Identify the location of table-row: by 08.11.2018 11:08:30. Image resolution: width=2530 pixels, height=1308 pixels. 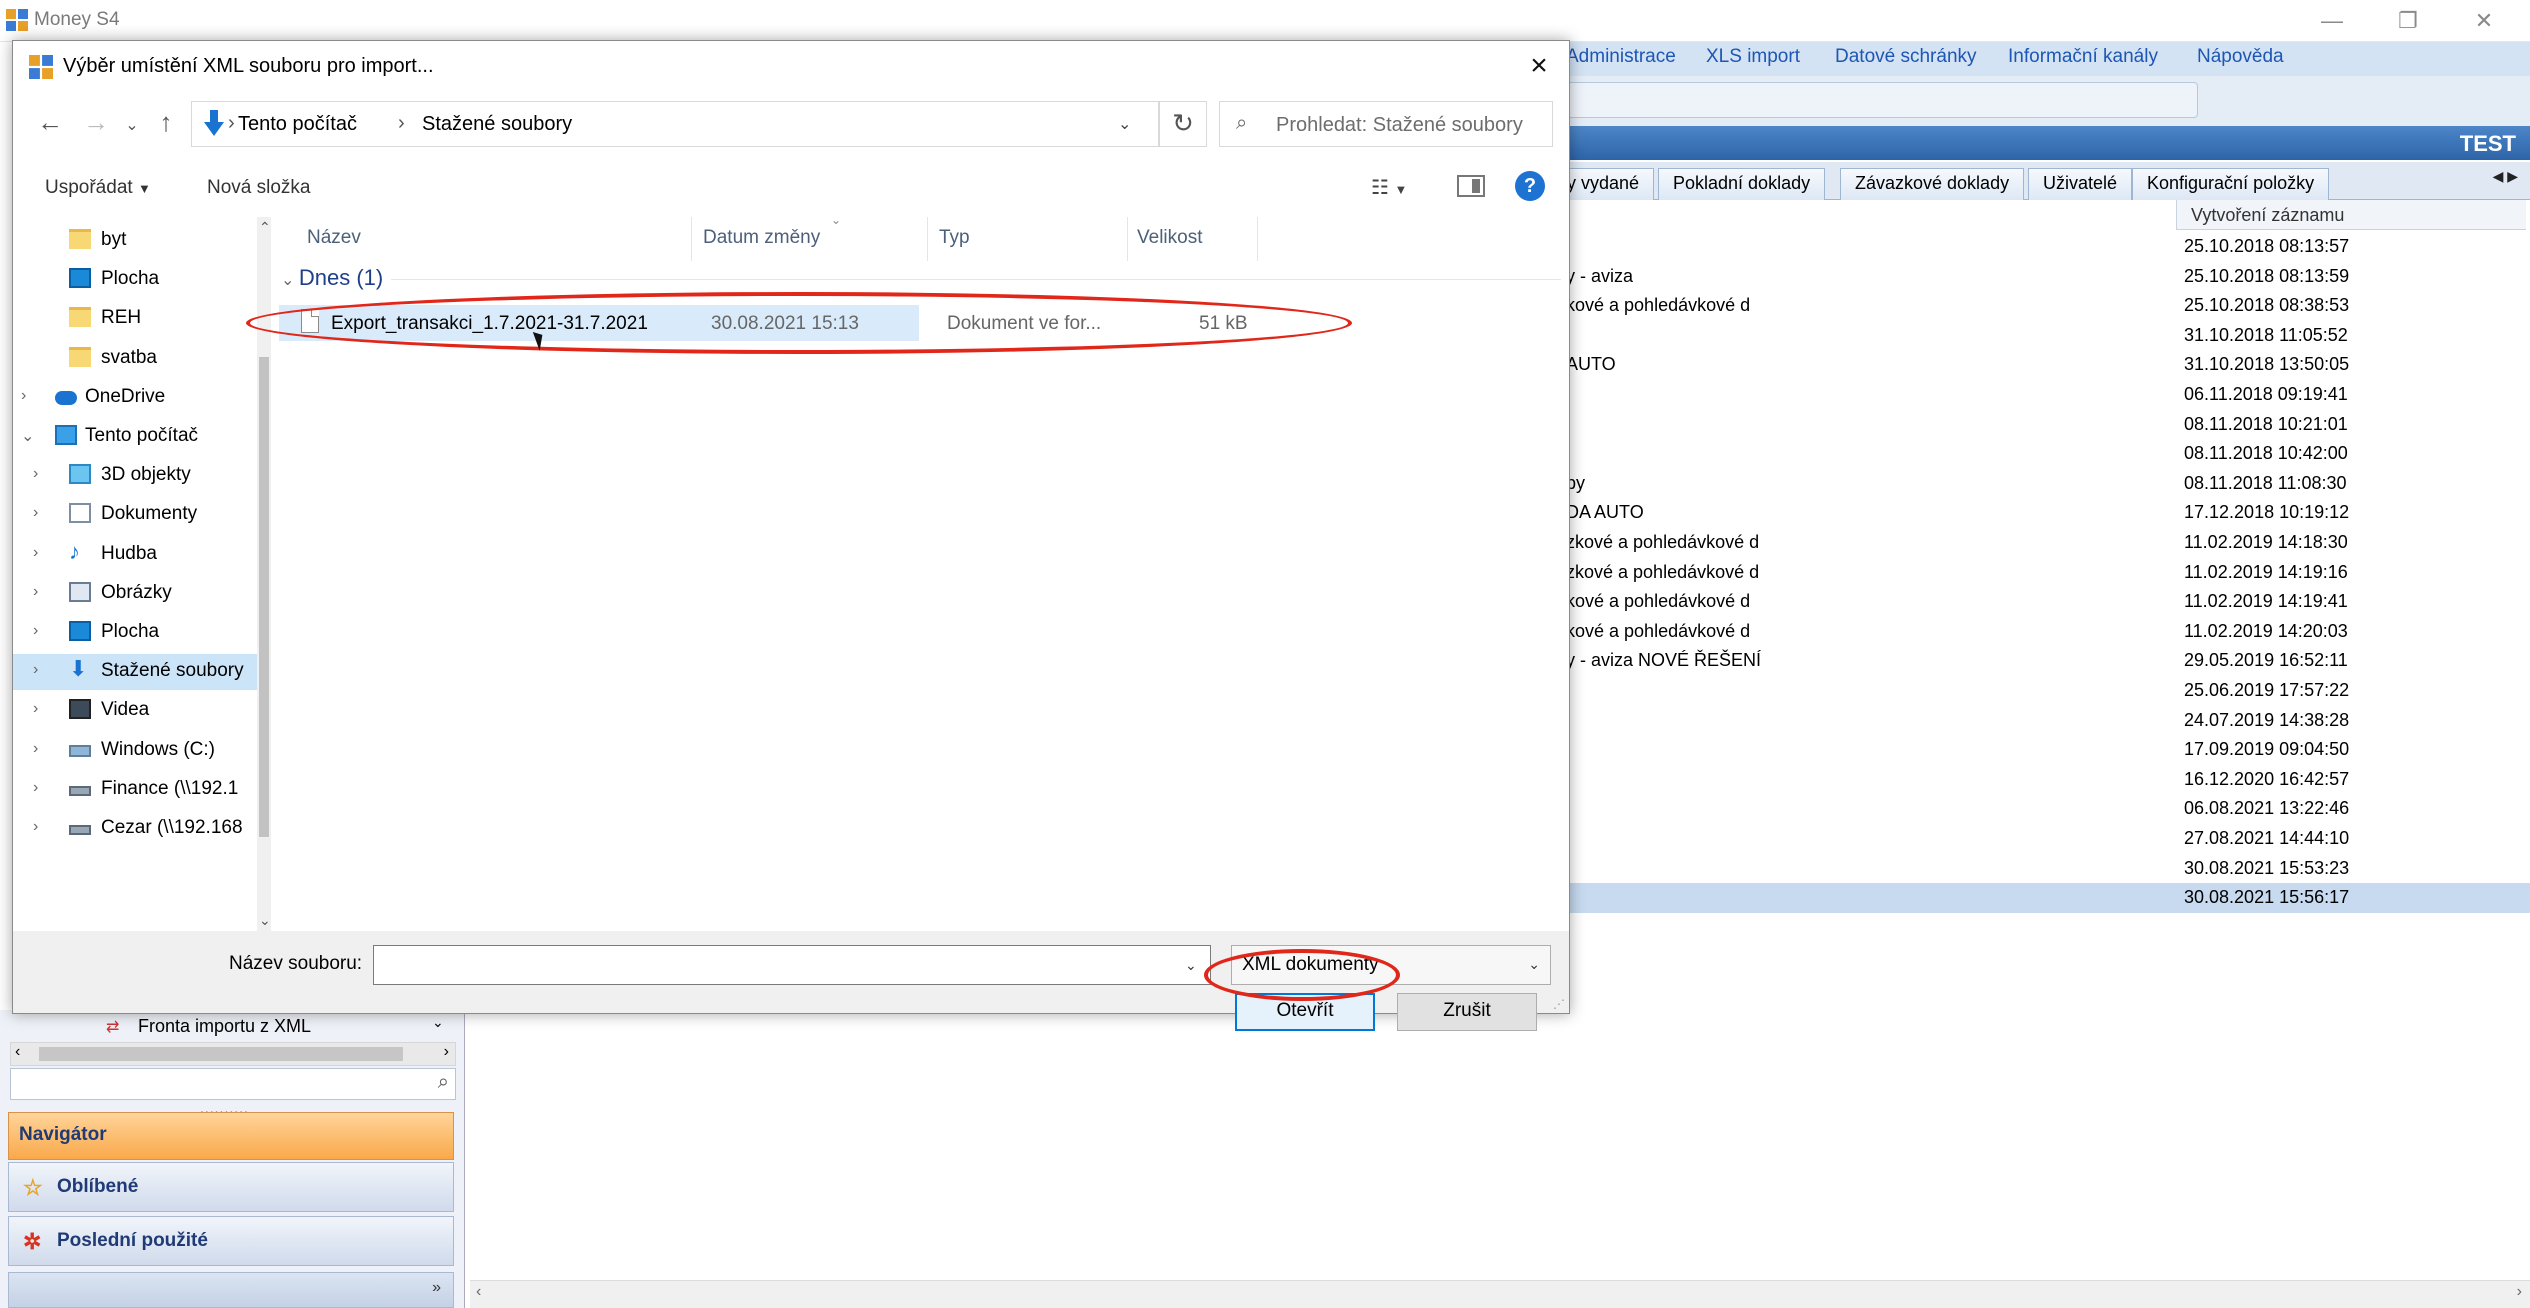
(2035, 484).